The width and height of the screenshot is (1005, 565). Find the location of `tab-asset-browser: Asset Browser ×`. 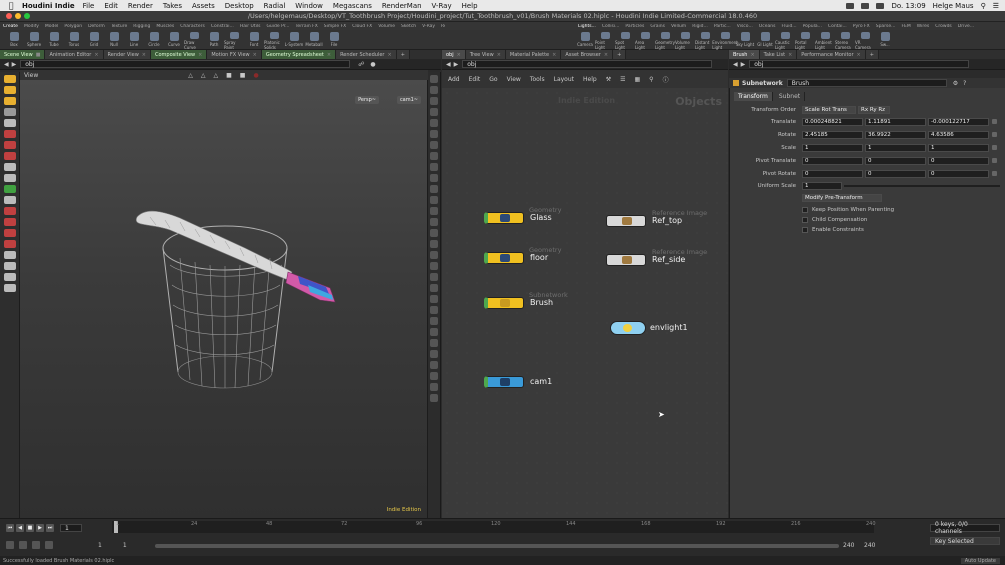

tab-asset-browser: Asset Browser × is located at coordinates (587, 54).